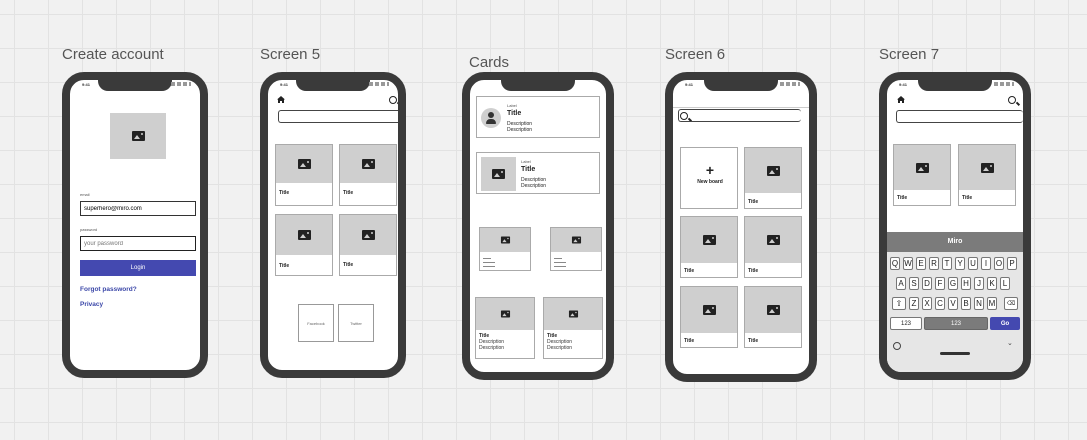 This screenshot has height=440, width=1087. What do you see at coordinates (91, 304) in the screenshot?
I see `privacy-link: Privacy` at bounding box center [91, 304].